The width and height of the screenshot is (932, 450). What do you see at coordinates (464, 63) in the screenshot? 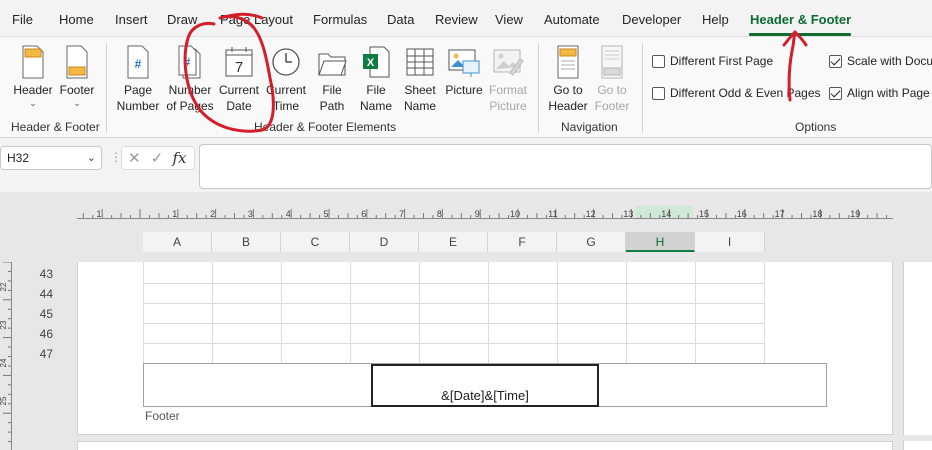
I see `picture-icon` at bounding box center [464, 63].